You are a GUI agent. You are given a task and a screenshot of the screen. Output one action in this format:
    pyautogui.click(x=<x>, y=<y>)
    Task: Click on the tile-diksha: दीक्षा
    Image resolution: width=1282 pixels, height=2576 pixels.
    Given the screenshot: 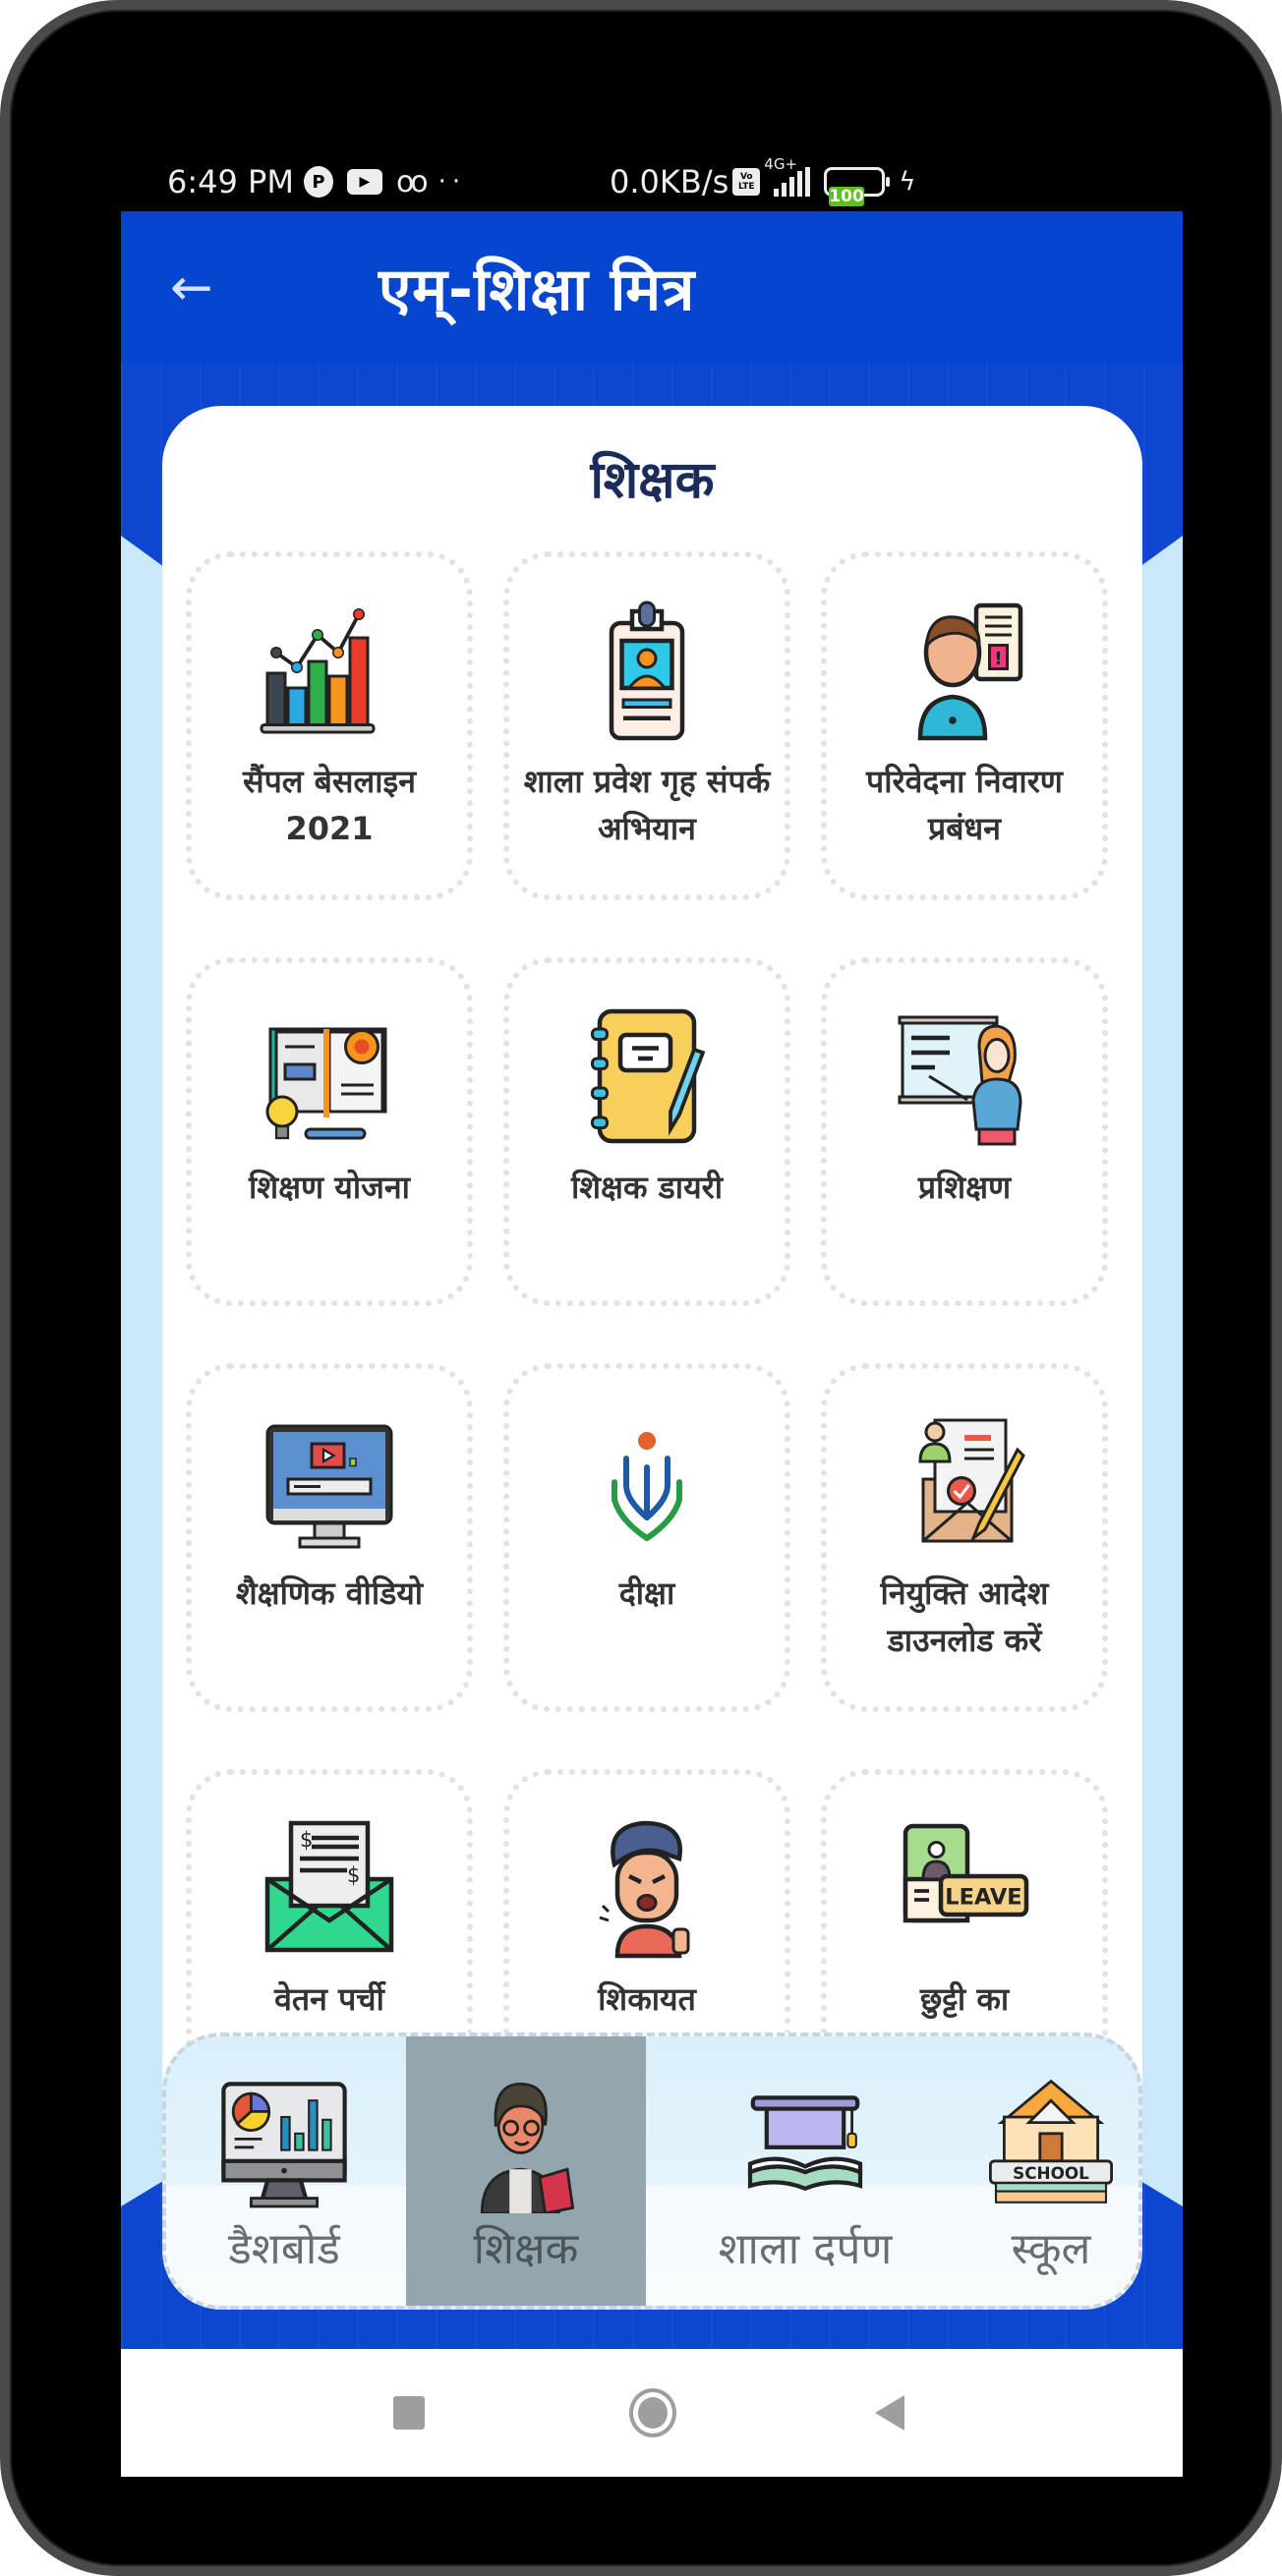 What is the action you would take?
    pyautogui.click(x=646, y=1538)
    